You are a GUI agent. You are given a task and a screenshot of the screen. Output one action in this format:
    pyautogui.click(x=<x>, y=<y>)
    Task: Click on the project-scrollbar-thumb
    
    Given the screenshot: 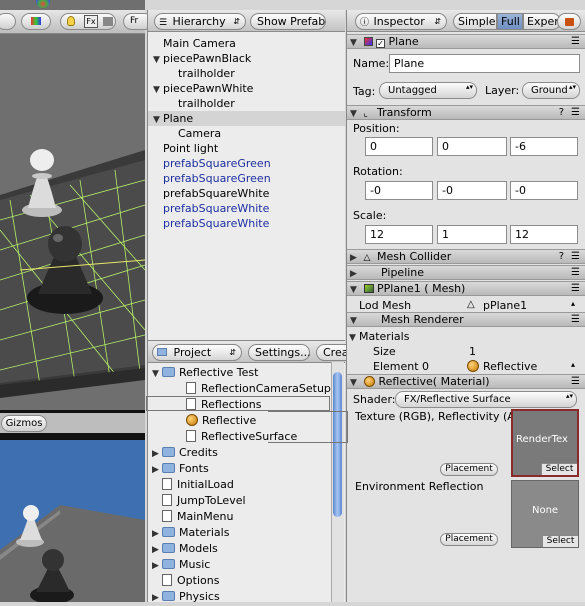 What is the action you would take?
    pyautogui.click(x=337, y=444)
    